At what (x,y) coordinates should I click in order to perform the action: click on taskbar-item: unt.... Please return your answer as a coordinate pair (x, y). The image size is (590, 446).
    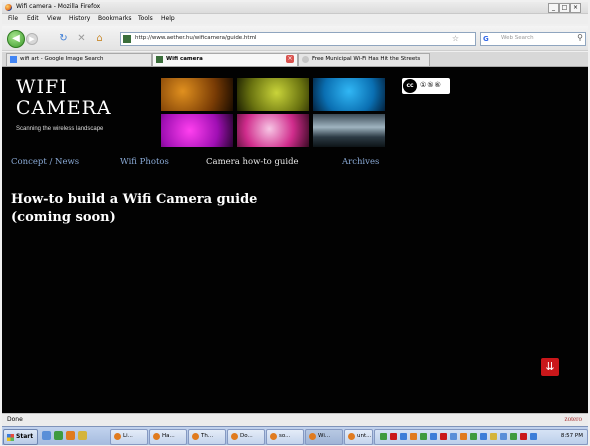
    Looking at the image, I should click on (358, 437).